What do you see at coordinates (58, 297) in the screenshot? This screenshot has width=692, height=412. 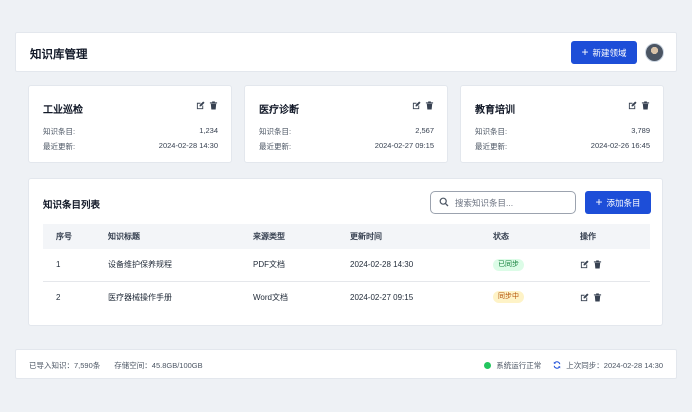 I see `cell-no: 2` at bounding box center [58, 297].